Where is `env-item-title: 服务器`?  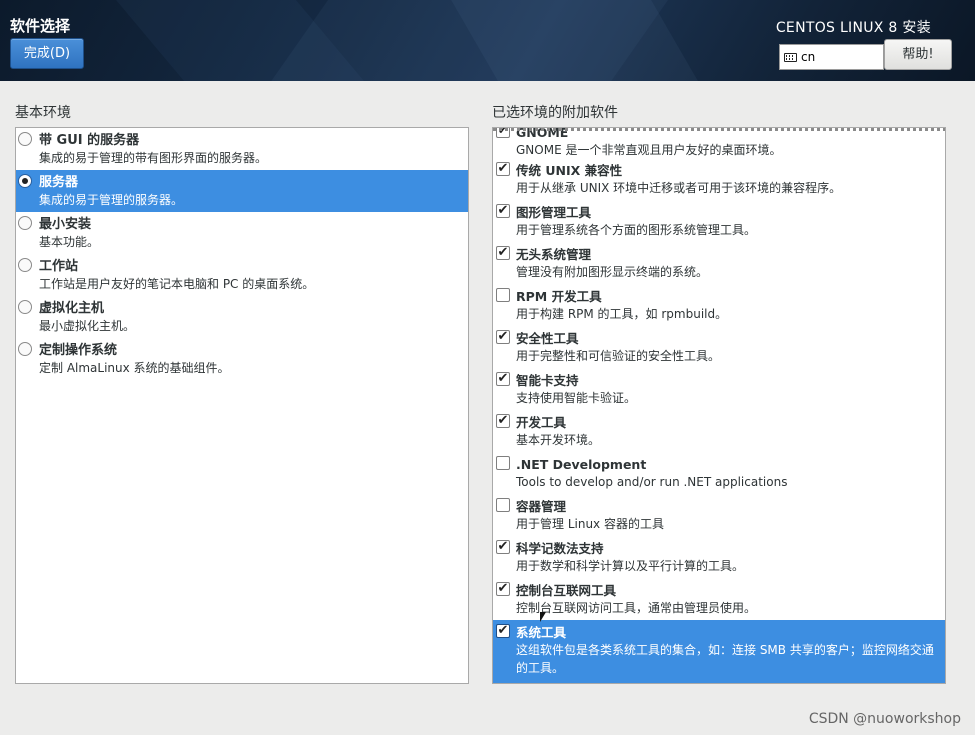
env-item-title: 服务器 is located at coordinates (59, 182).